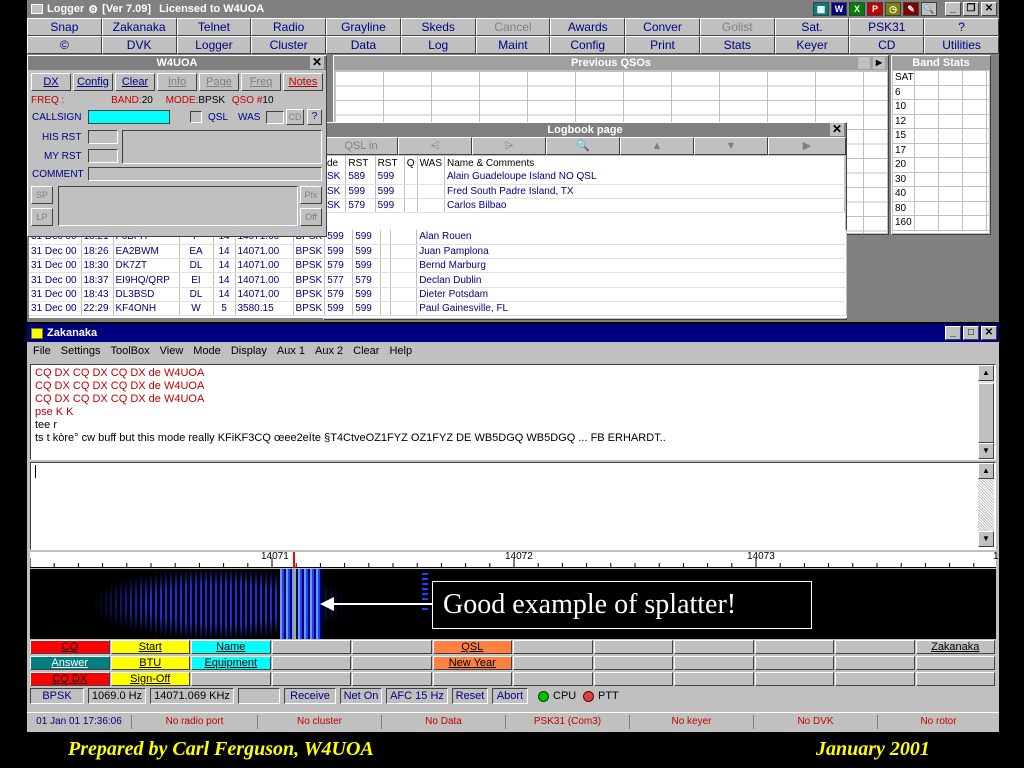 The image size is (1024, 768). I want to click on menu-blank-button: ©, so click(64, 45).